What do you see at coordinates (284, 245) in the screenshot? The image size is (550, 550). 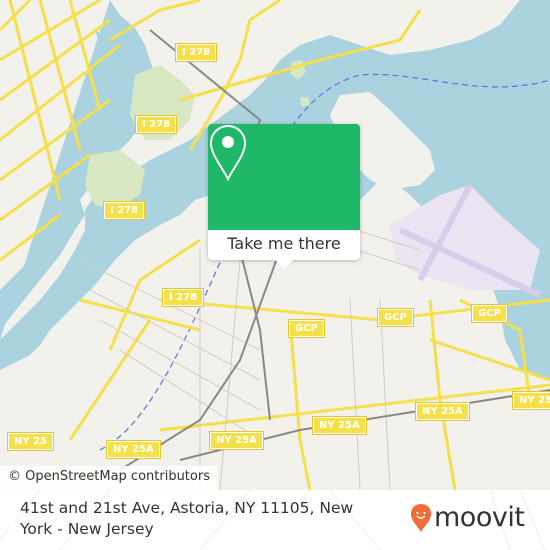 I see `take-me-there-button: Take me there` at bounding box center [284, 245].